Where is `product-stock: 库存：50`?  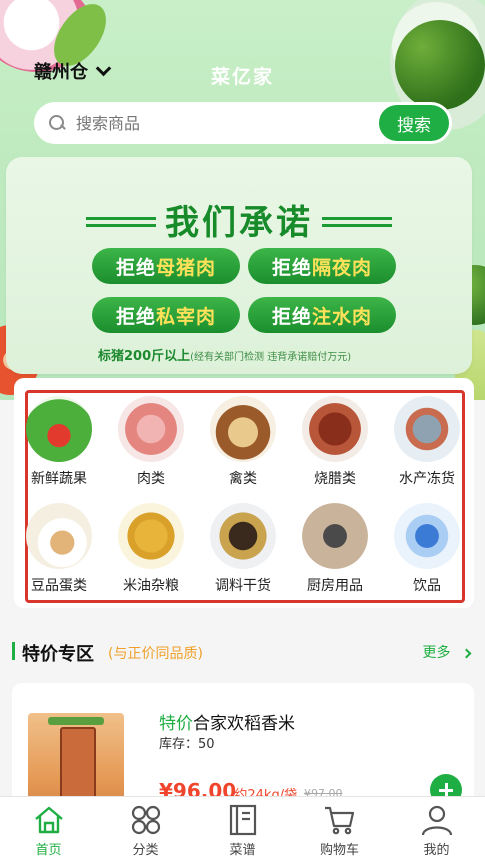 product-stock: 库存：50 is located at coordinates (187, 744).